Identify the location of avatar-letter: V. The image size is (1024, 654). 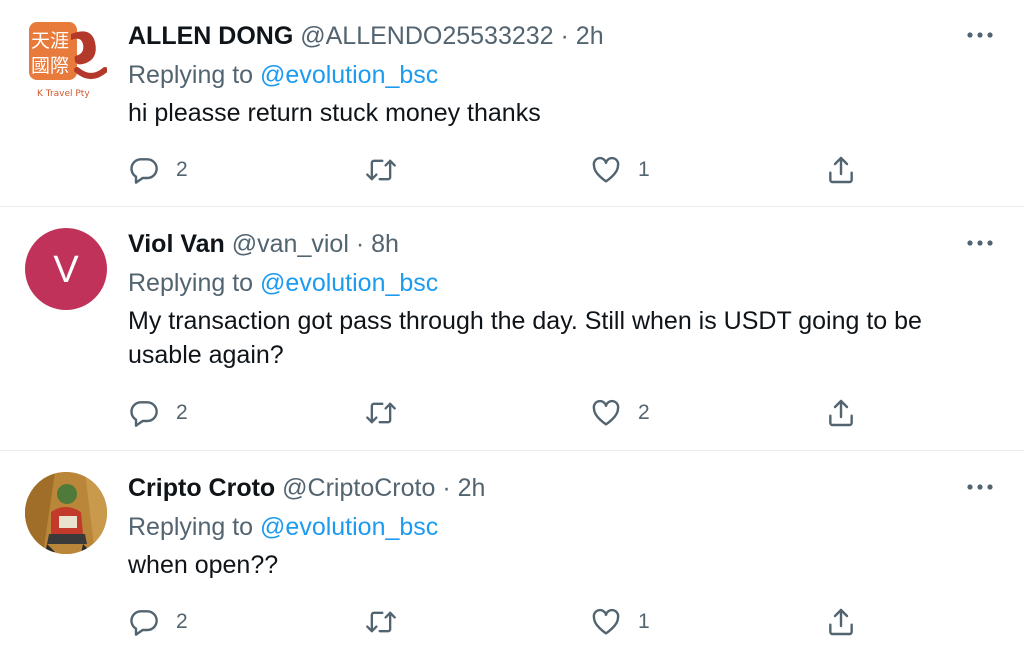
(66, 270).